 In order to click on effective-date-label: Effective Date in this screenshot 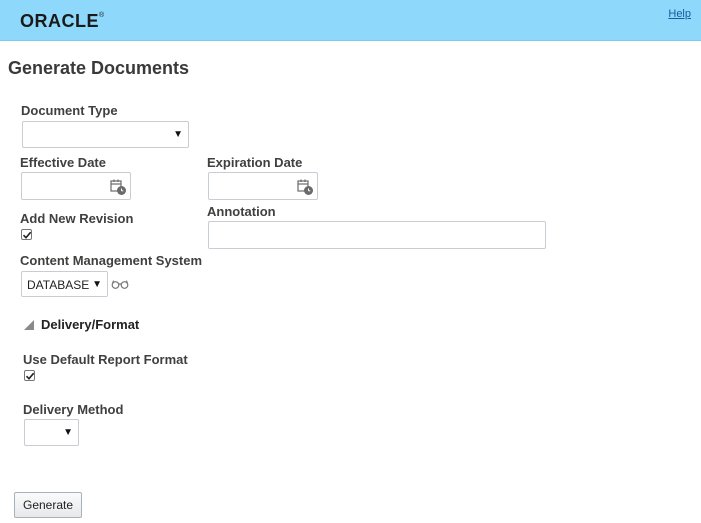, I will do `click(63, 162)`.